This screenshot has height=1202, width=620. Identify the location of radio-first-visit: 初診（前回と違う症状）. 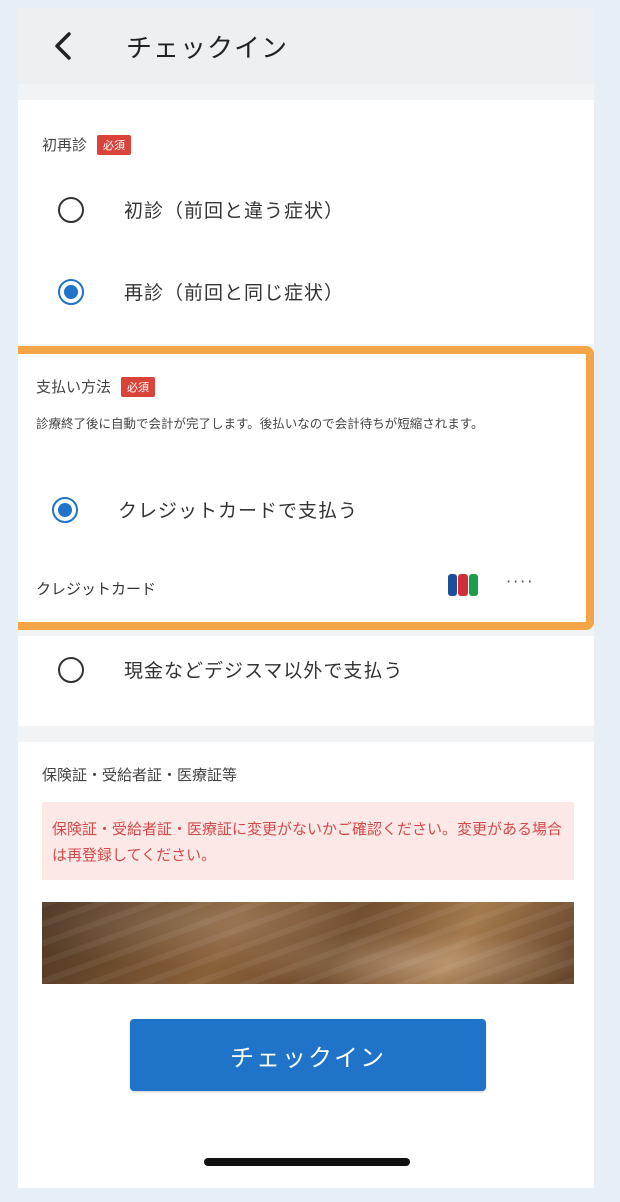
(201, 209).